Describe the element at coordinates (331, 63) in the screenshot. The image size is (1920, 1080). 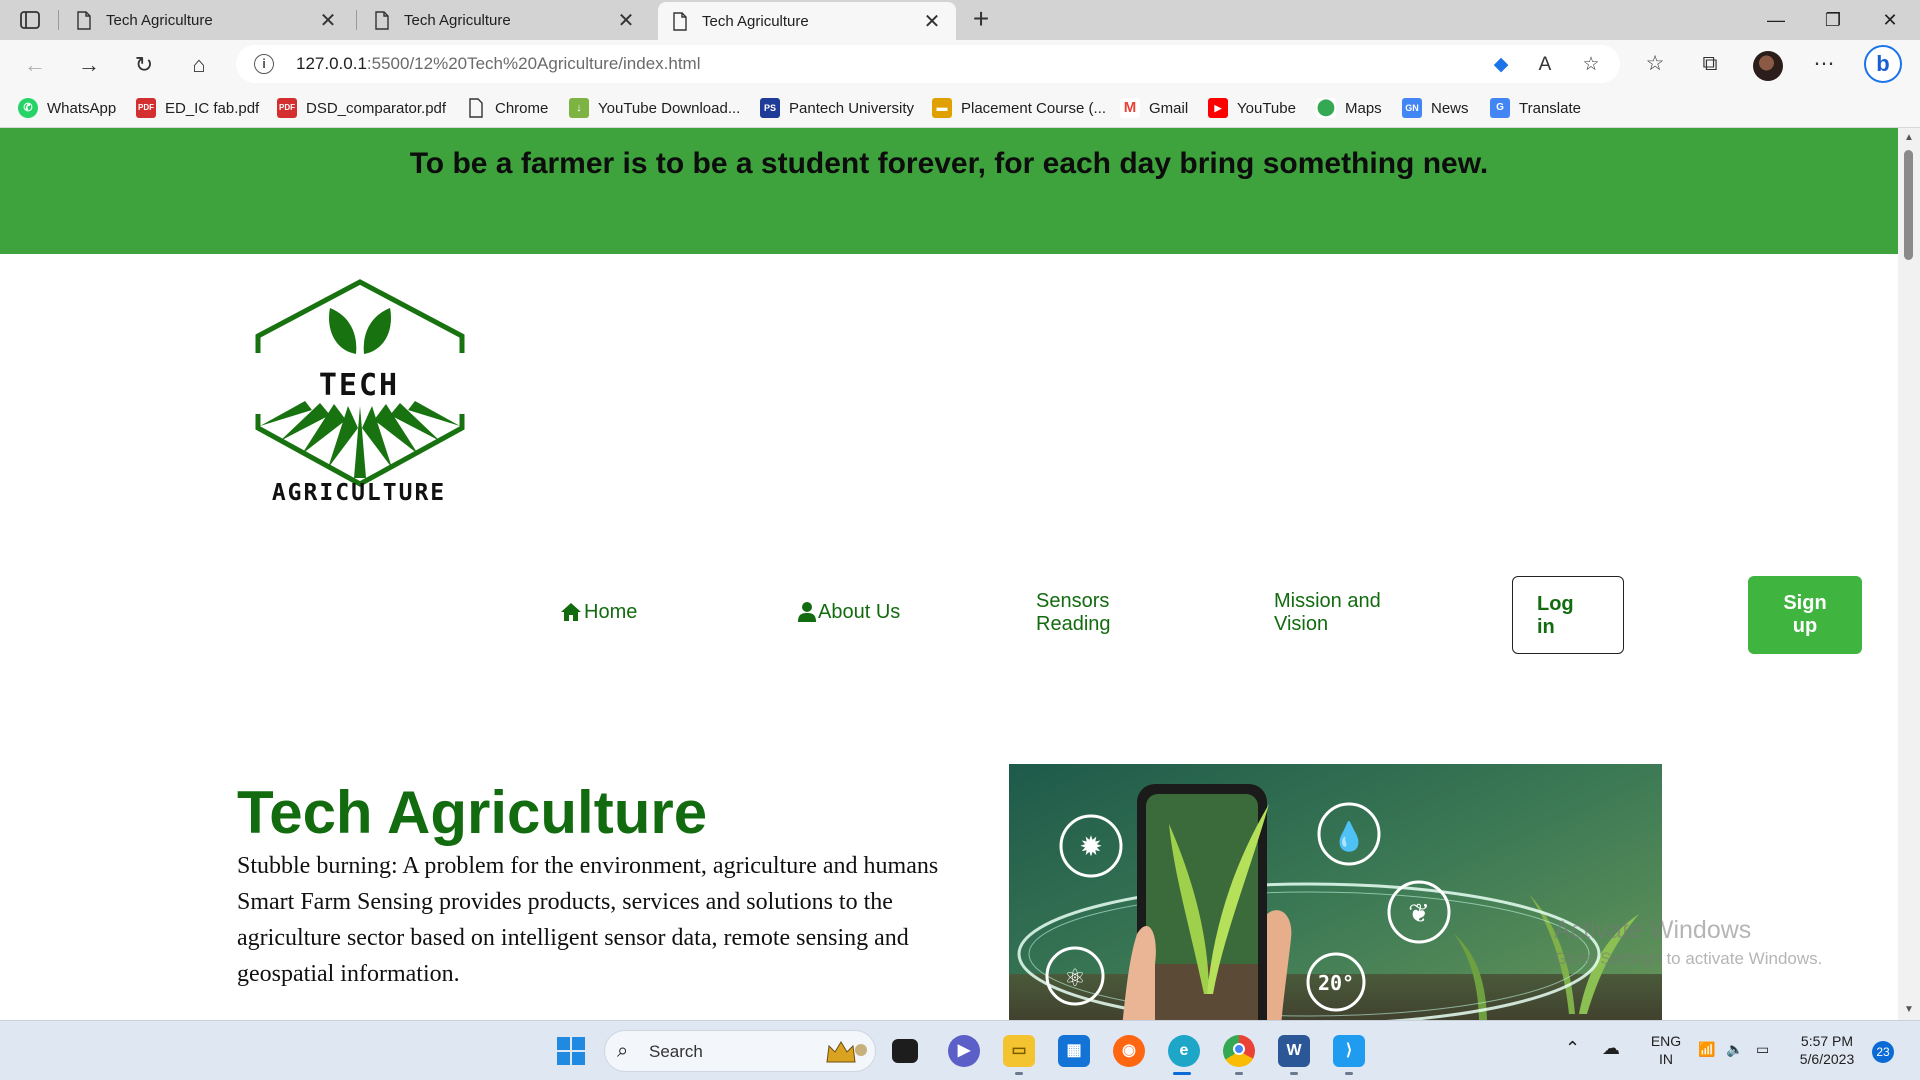
I see `url-host: 127.0.0.1` at that location.